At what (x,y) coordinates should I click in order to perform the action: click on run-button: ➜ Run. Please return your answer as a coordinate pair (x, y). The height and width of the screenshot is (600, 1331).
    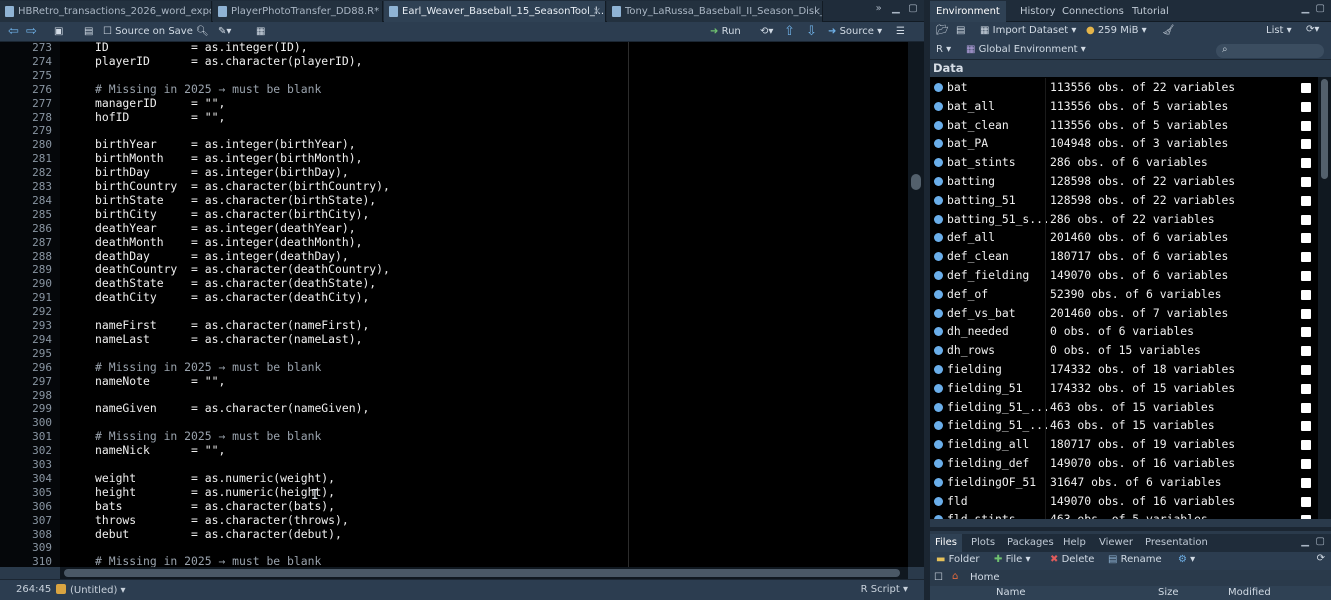
    Looking at the image, I should click on (725, 32).